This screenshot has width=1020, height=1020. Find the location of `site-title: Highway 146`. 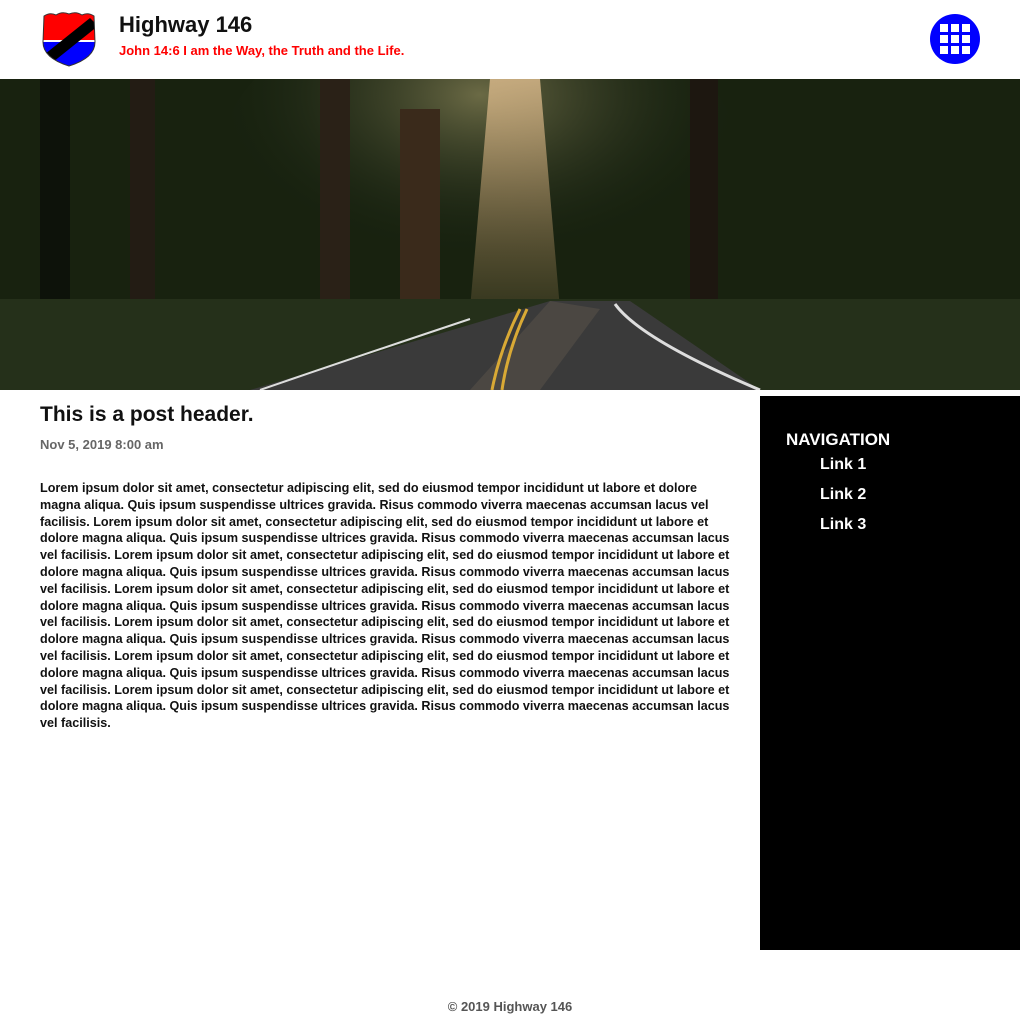

site-title: Highway 146 is located at coordinates (185, 25).